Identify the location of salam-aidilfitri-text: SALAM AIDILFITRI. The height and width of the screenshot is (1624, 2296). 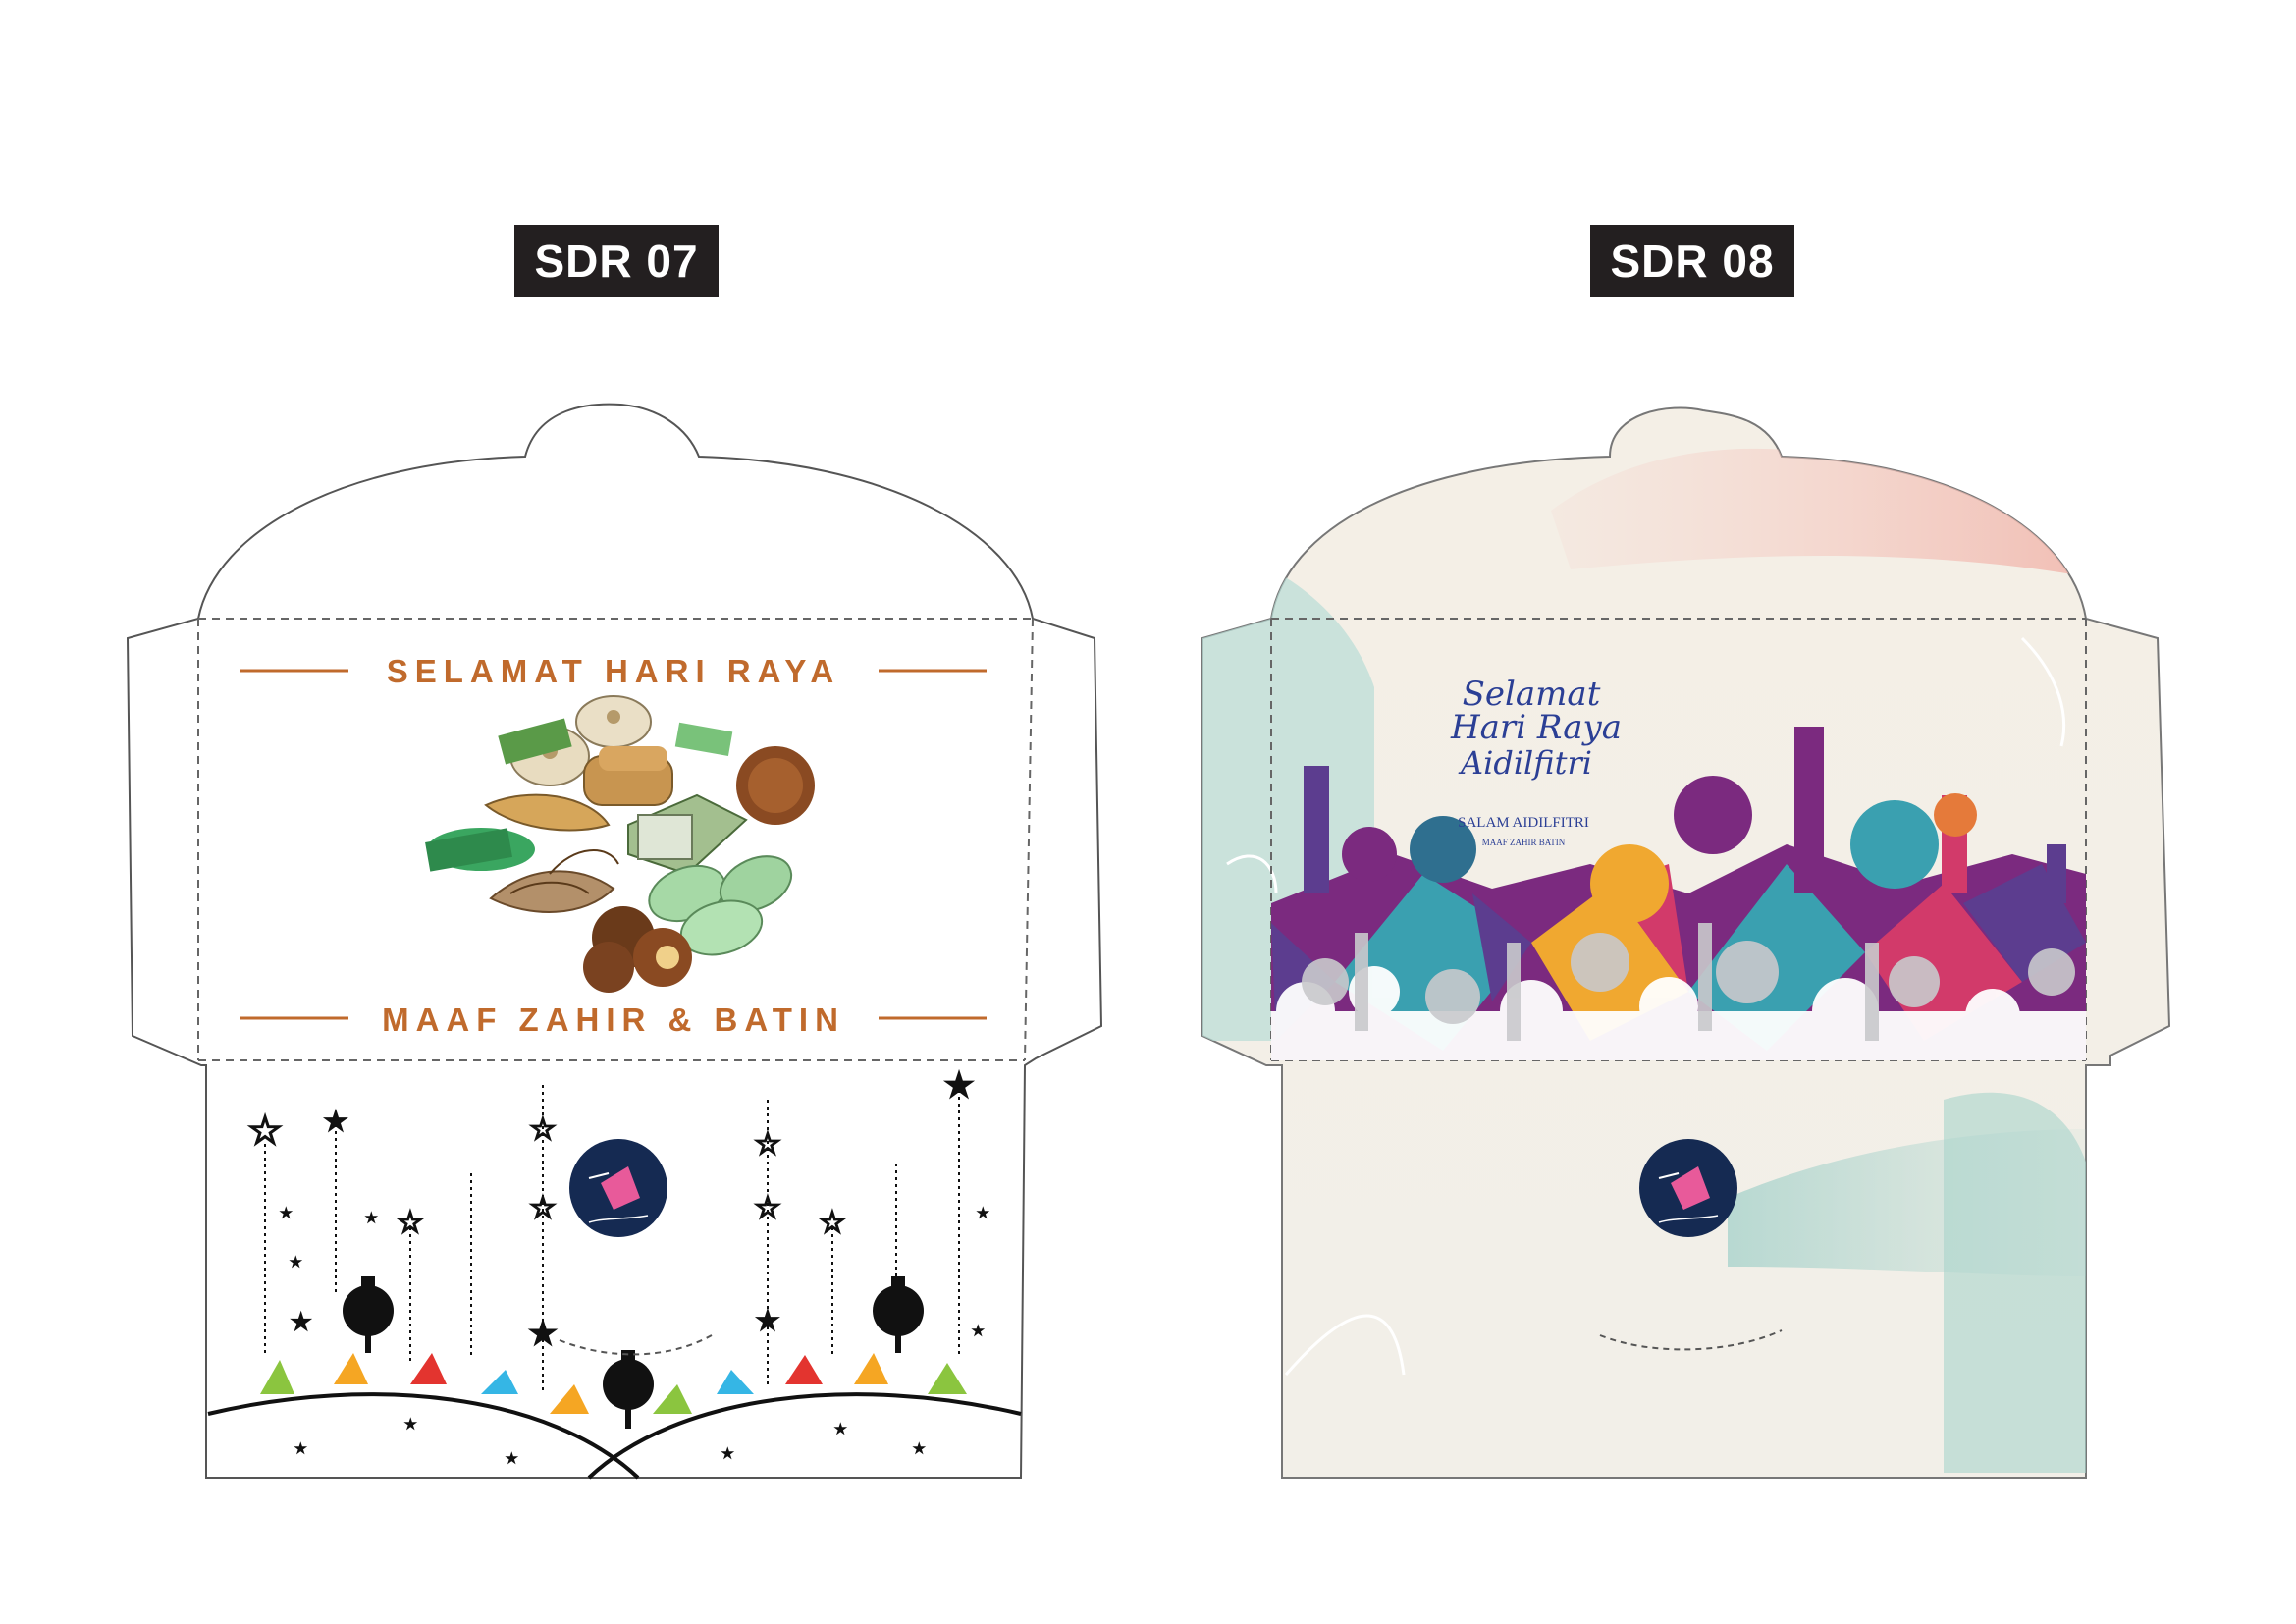
(1523, 823).